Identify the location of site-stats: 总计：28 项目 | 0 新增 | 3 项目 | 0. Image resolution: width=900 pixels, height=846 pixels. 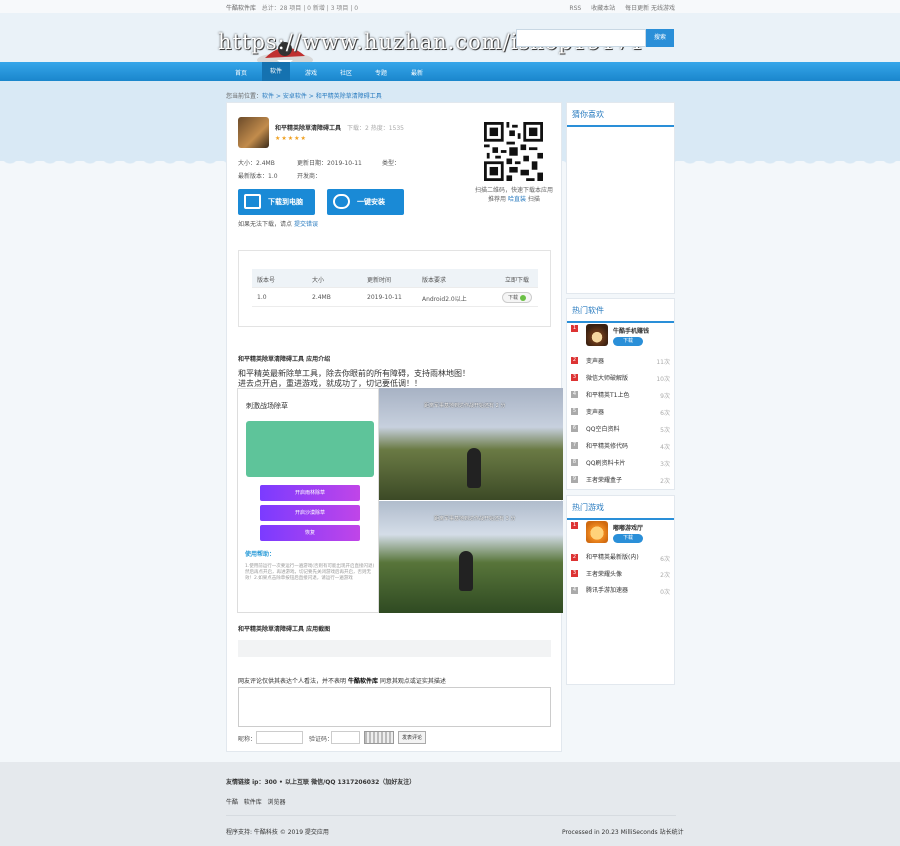
(310, 8).